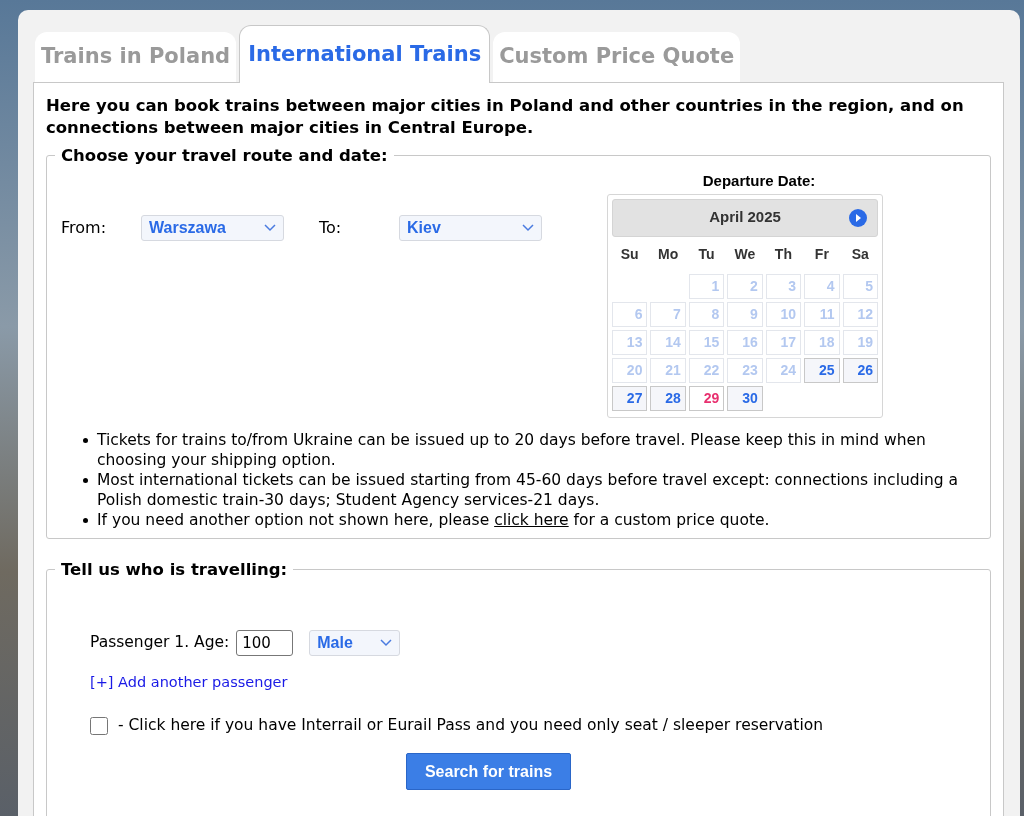 Image resolution: width=1024 pixels, height=816 pixels. Describe the element at coordinates (668, 342) in the screenshot. I see `calendar-day: 14` at that location.